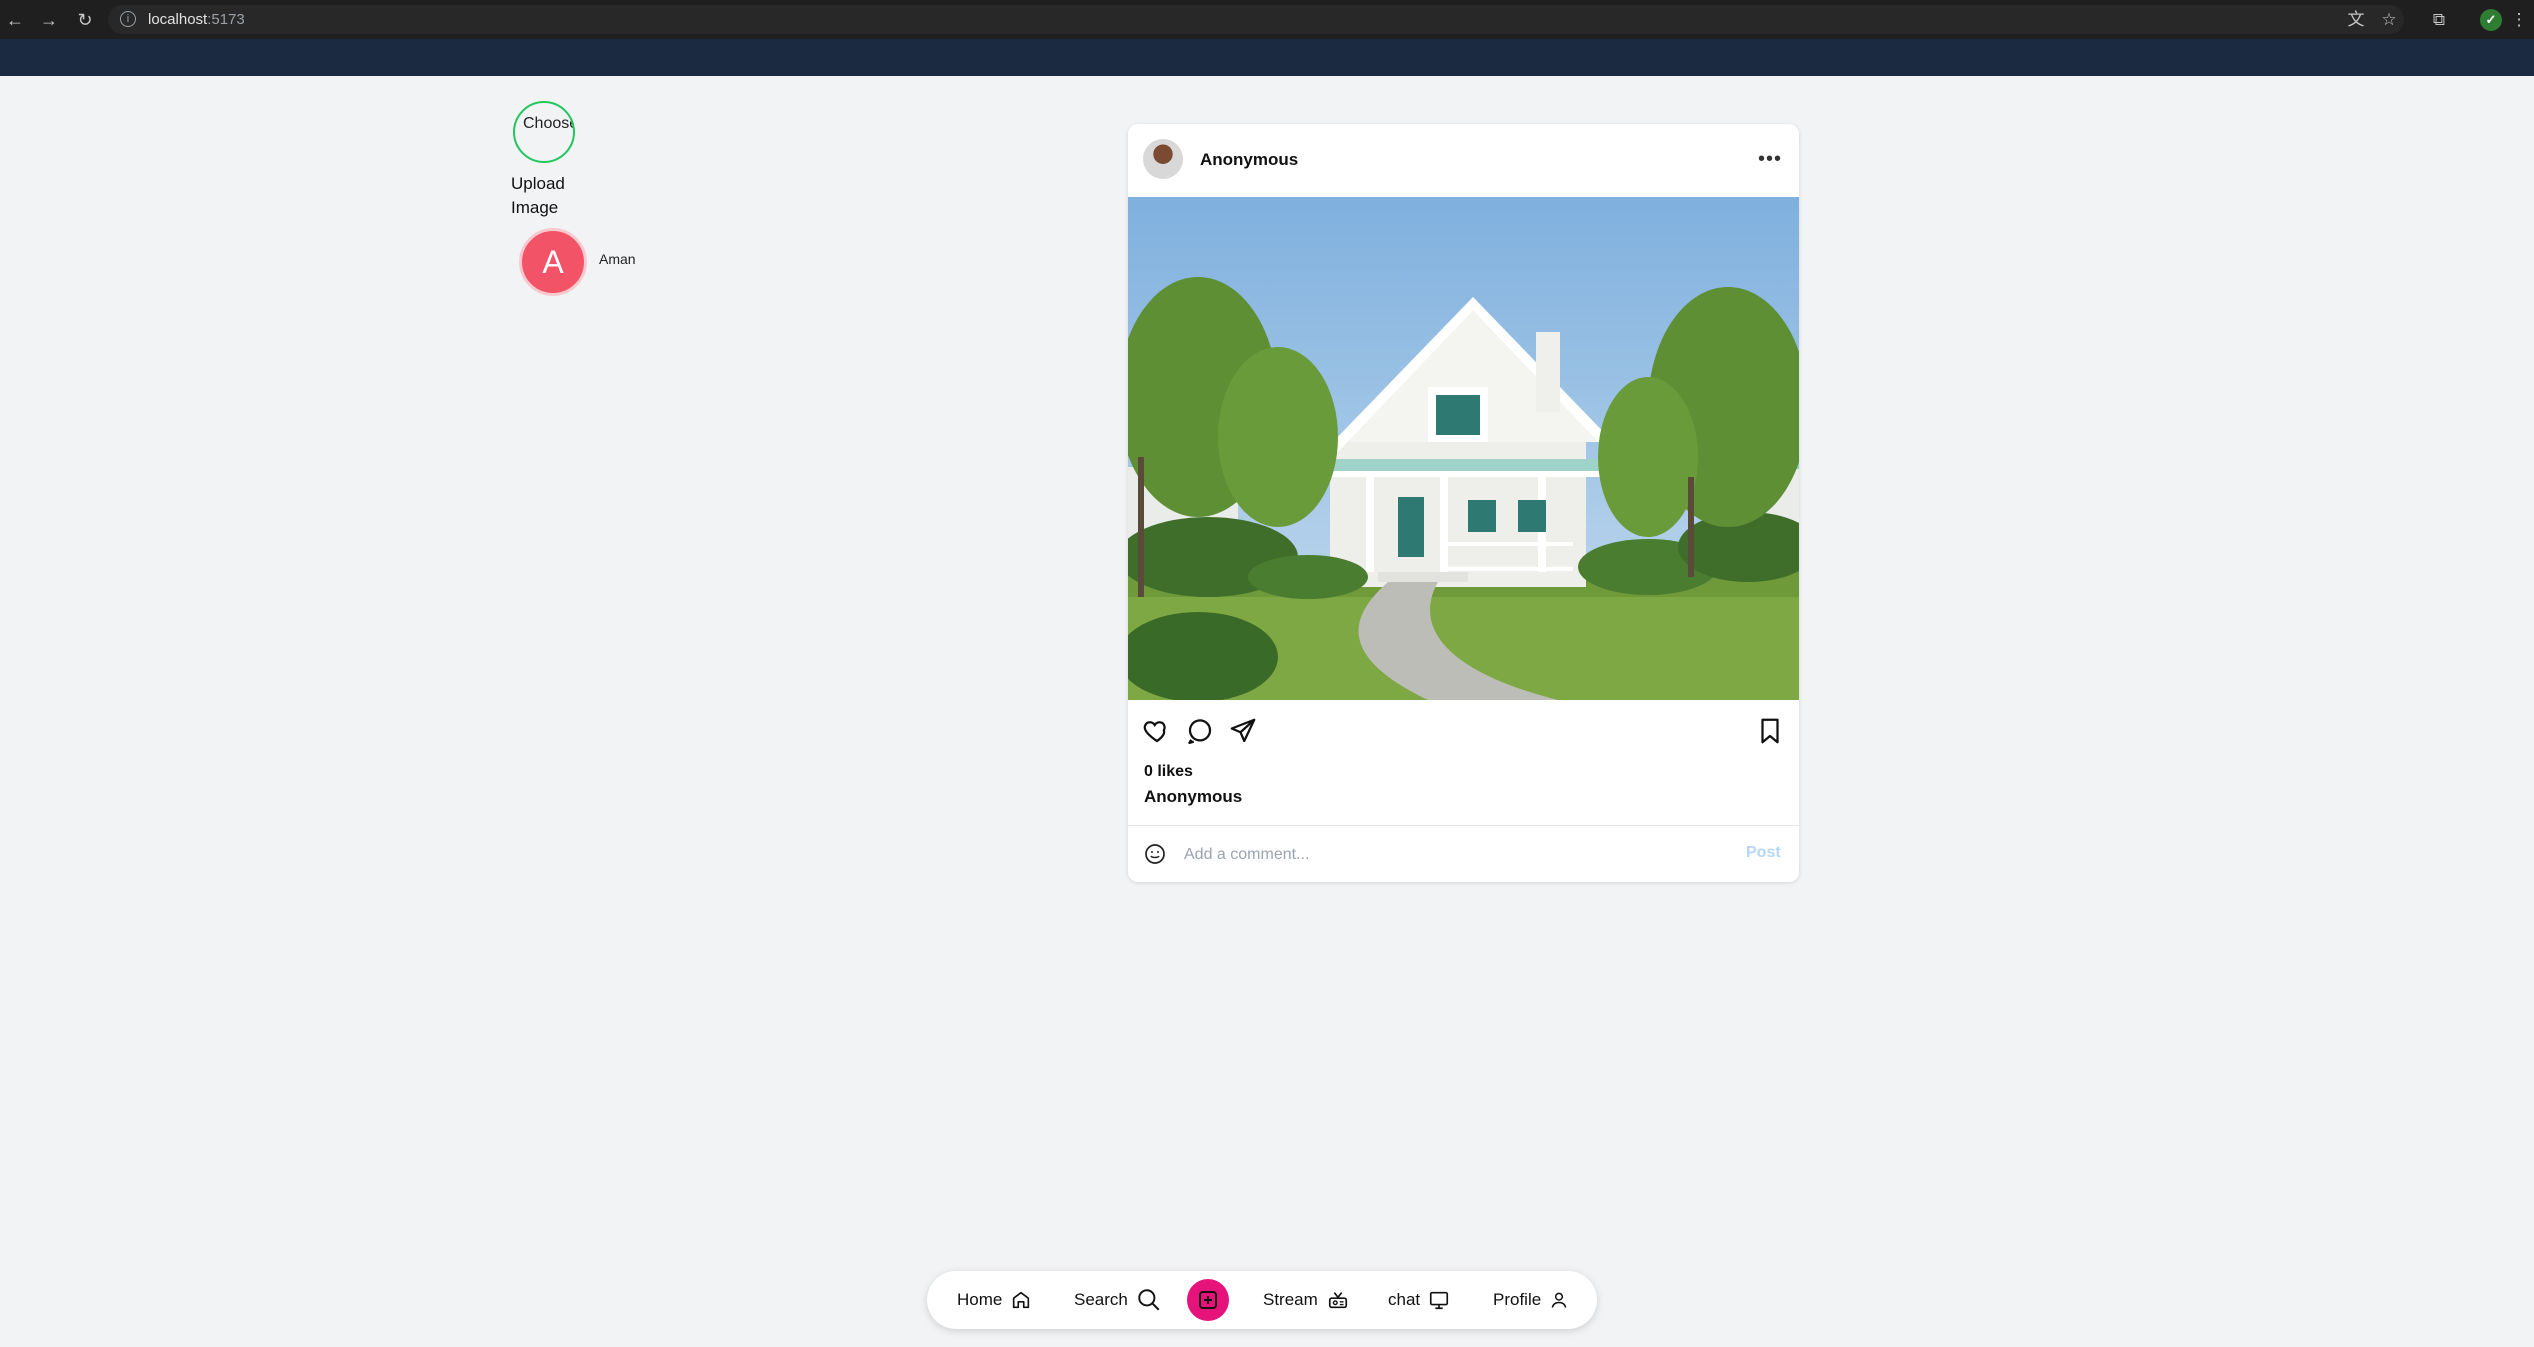  I want to click on nav-search: Search, so click(1118, 1300).